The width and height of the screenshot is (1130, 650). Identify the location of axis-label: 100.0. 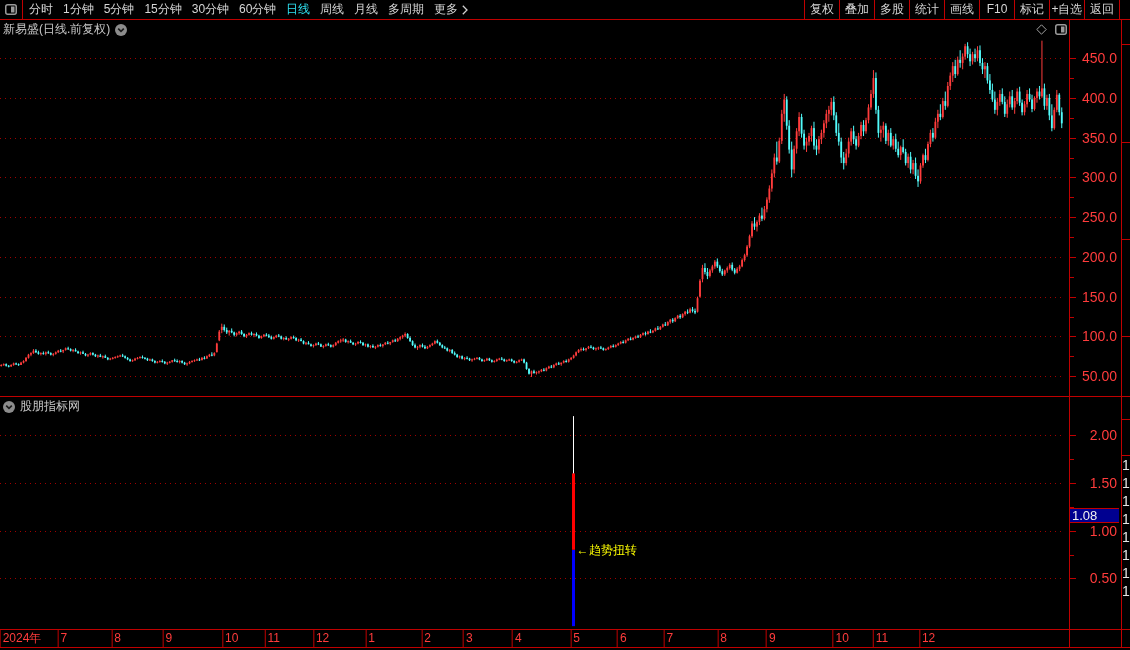
(1099, 336).